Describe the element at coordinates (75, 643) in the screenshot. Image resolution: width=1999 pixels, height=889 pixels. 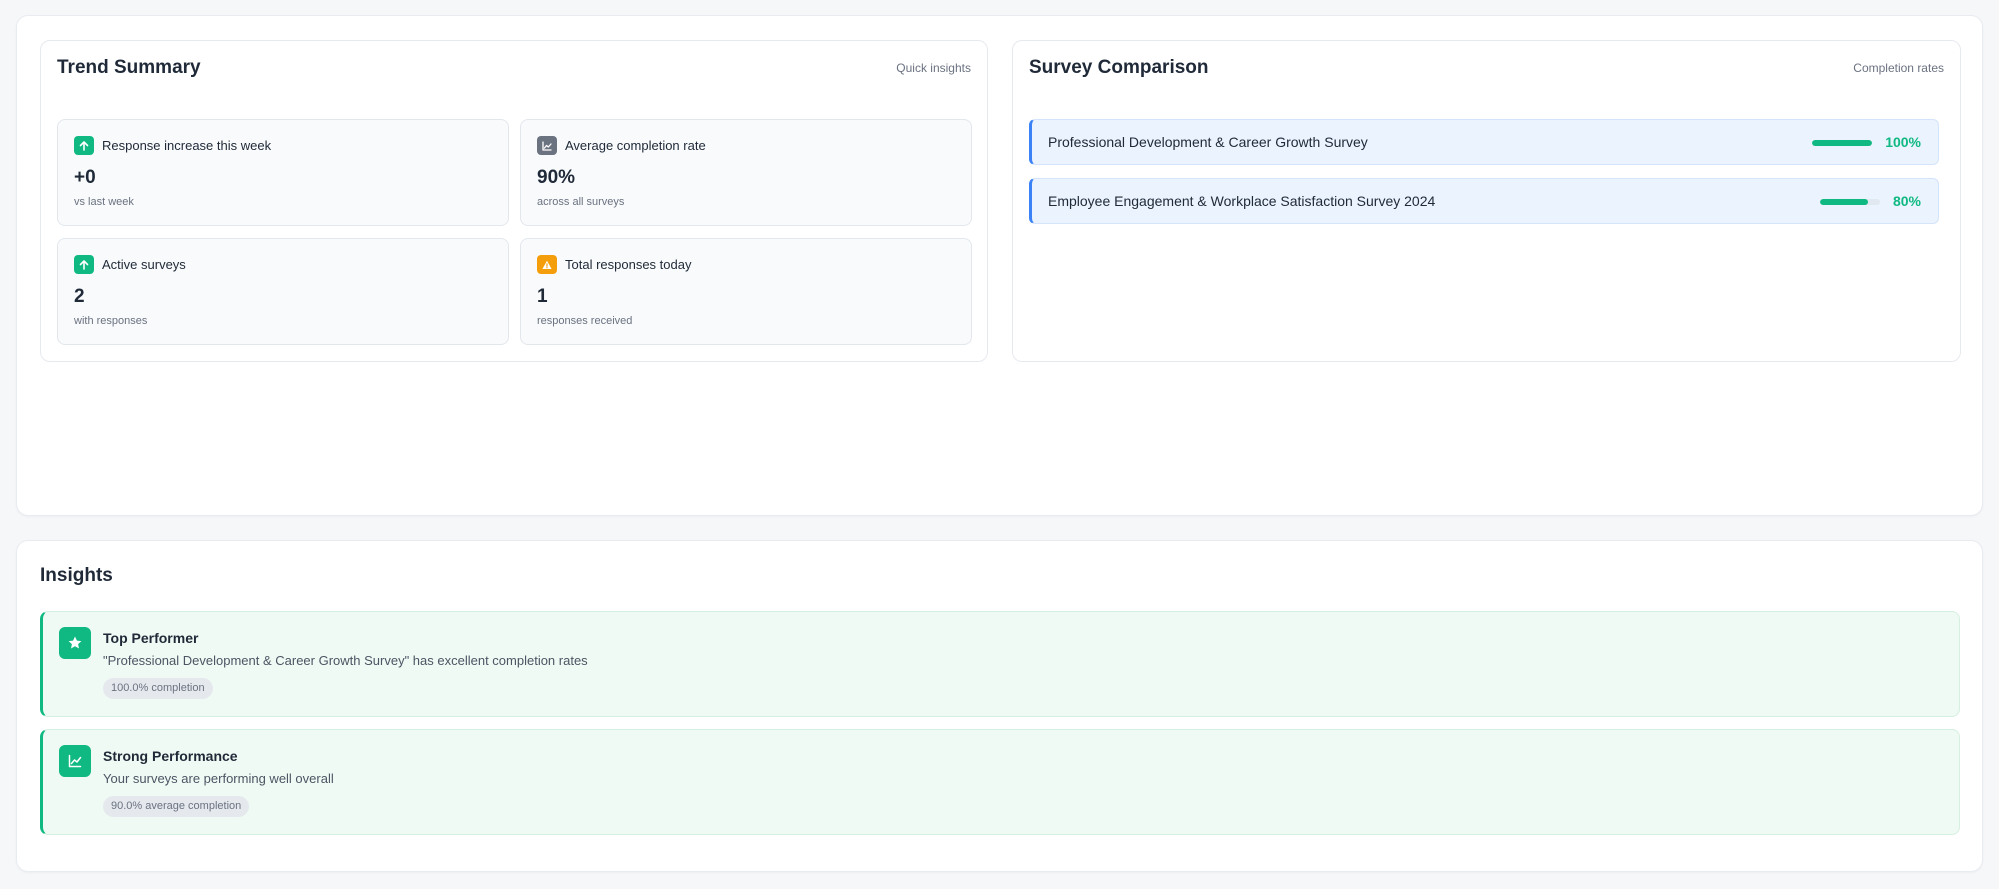
I see `star-icon` at that location.